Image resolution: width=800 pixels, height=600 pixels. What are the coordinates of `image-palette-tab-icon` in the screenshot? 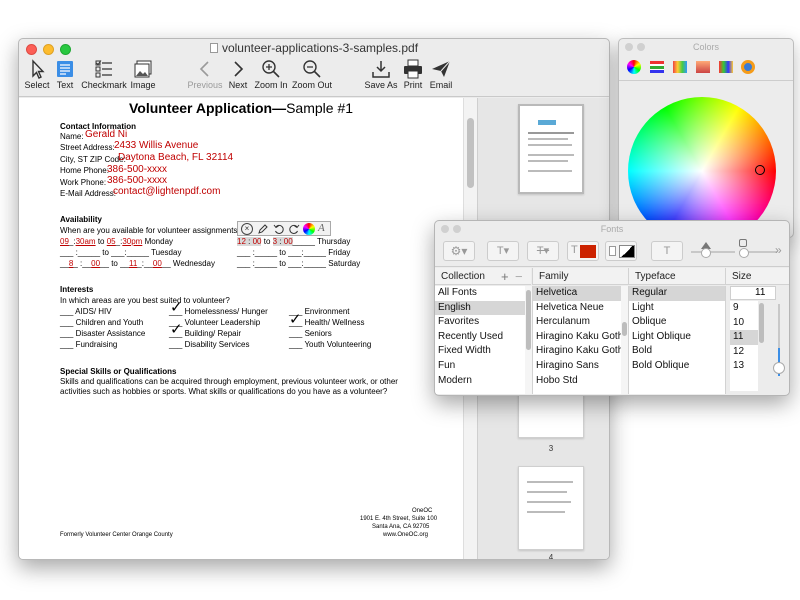 It's located at (703, 67).